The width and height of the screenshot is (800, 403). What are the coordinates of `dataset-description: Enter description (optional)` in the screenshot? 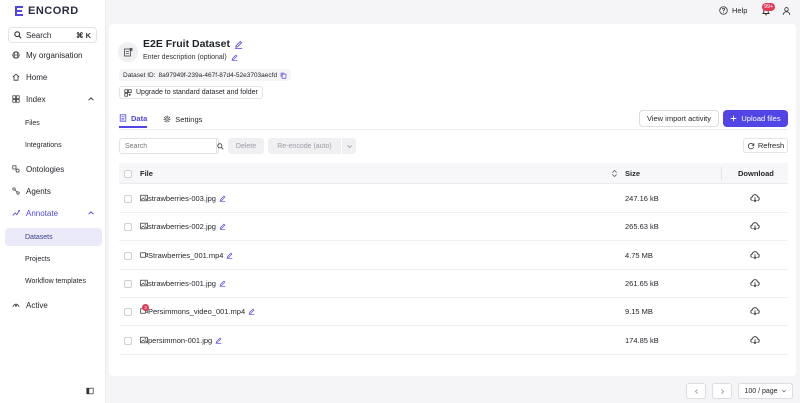 It's located at (190, 57).